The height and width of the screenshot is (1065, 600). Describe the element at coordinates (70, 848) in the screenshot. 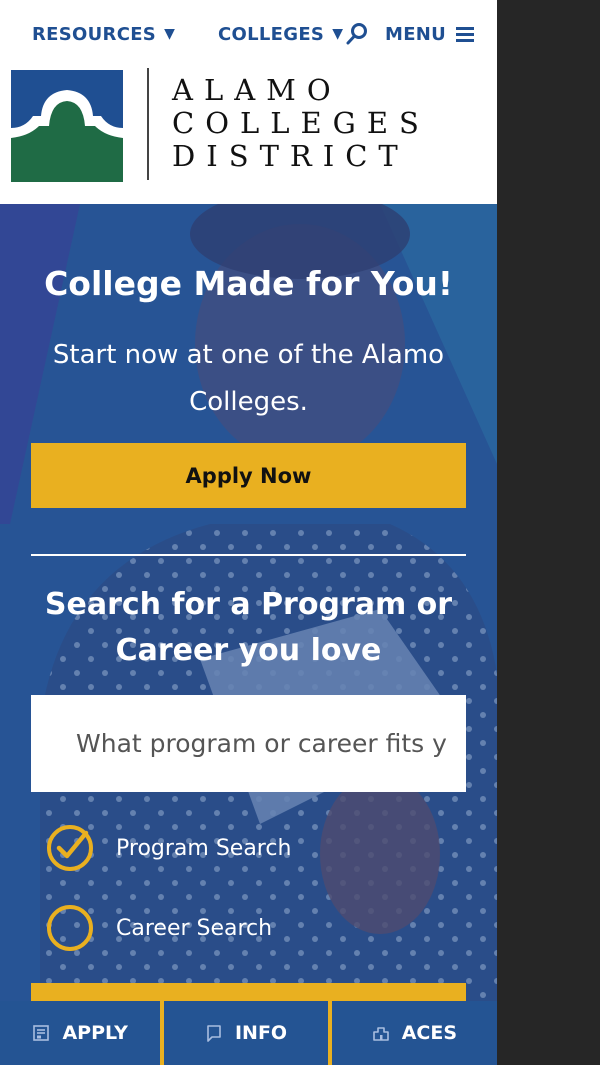

I see `check-circle-icon` at that location.